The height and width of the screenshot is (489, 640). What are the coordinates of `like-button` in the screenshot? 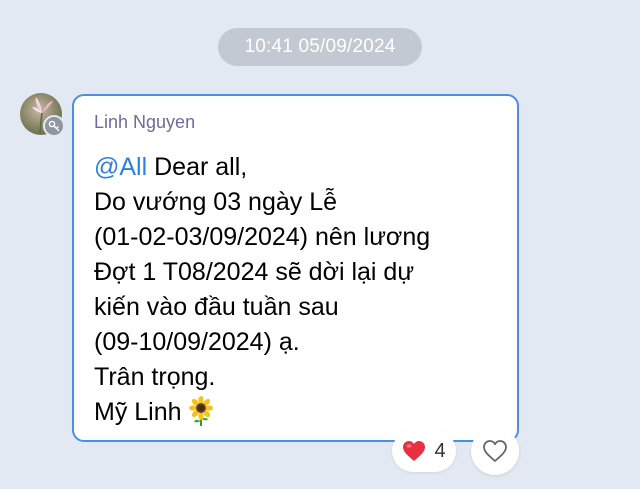 It's located at (495, 451).